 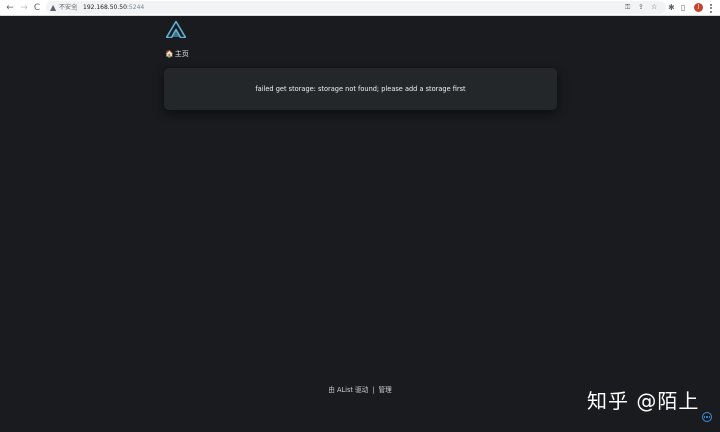 What do you see at coordinates (10, 8) in the screenshot?
I see `back-icon: ←` at bounding box center [10, 8].